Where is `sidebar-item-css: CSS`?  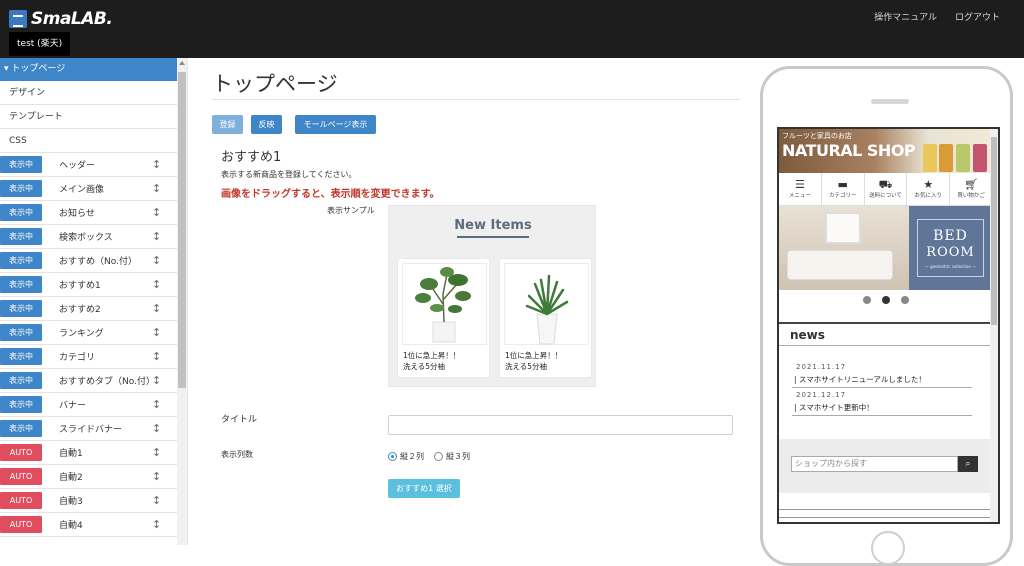
sidebar-item-css: CSS is located at coordinates (89, 141).